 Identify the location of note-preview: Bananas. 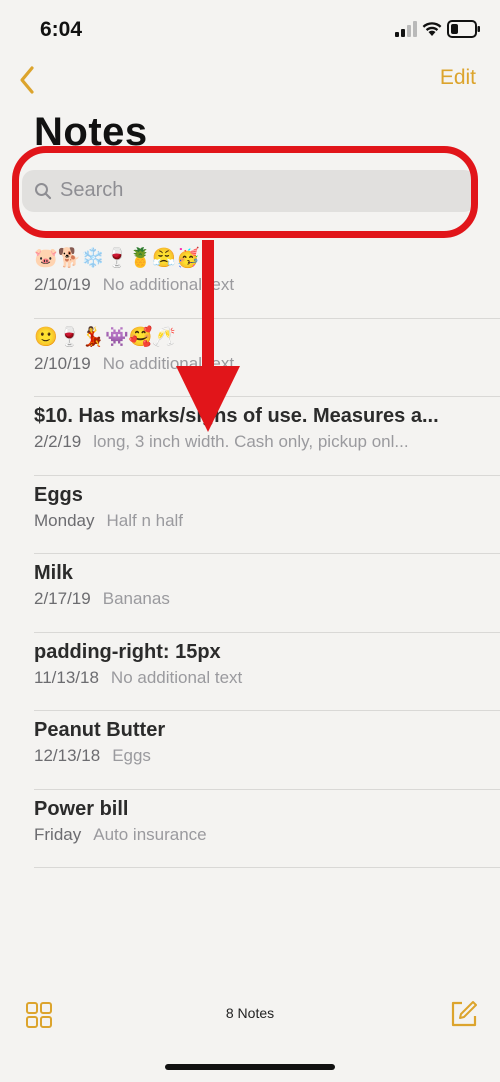
(136, 598).